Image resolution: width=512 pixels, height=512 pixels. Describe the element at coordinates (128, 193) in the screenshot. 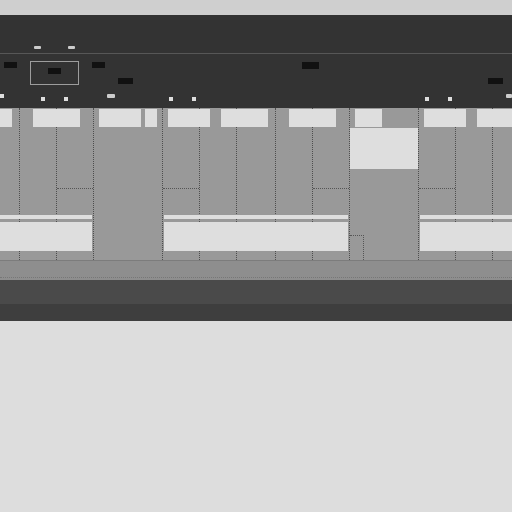

I see `column-fill` at that location.